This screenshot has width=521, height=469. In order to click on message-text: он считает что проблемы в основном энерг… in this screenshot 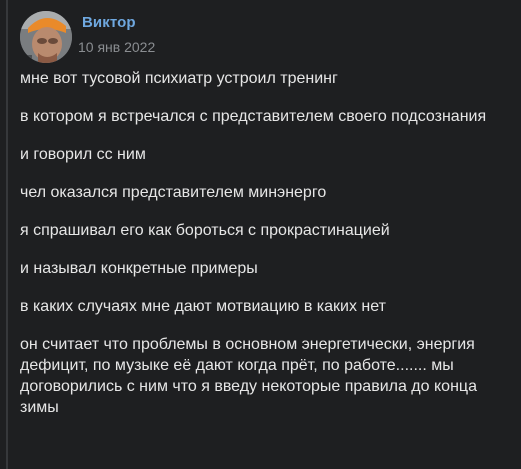, I will do `click(248, 376)`.